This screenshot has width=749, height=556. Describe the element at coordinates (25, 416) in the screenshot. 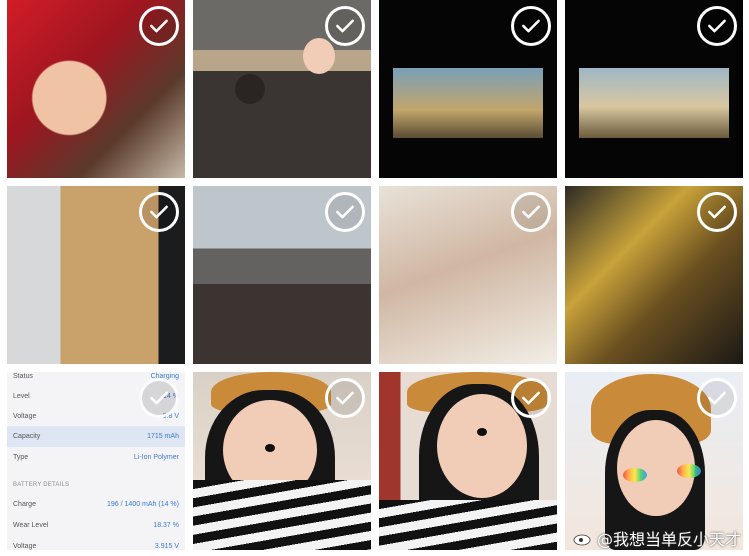

I see `battery-row-label: Voltage` at that location.